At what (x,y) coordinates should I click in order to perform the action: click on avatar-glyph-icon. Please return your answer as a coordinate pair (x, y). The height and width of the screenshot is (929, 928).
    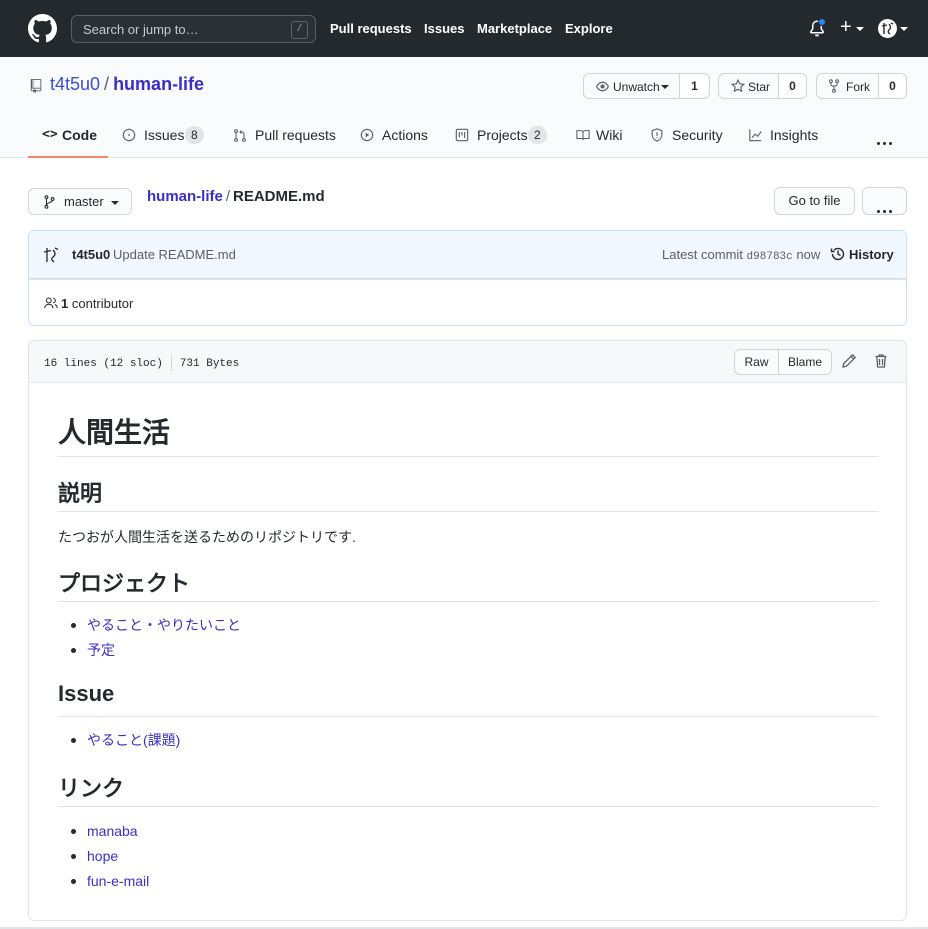
    Looking at the image, I should click on (887, 28).